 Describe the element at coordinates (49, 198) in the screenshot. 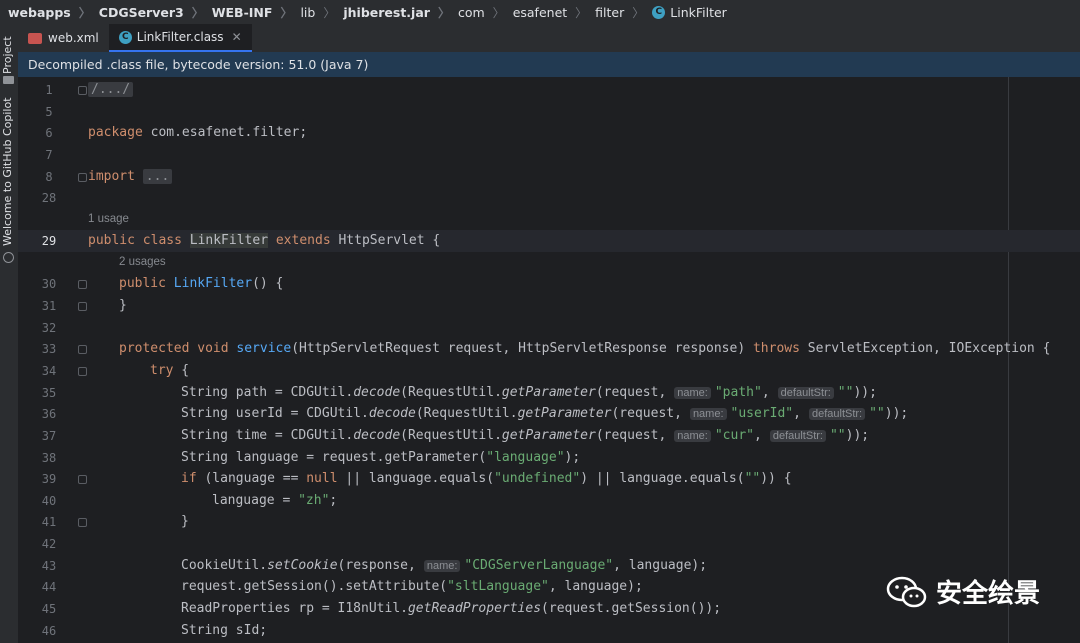

I see `line-number: 28` at that location.